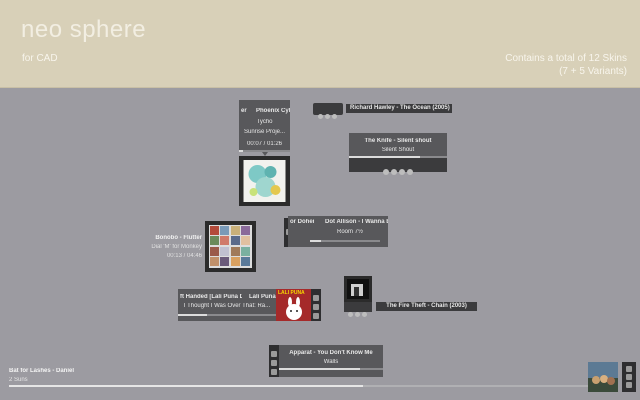 Image resolution: width=640 pixels, height=400 pixels. I want to click on skin-a-album-cover, so click(264, 181).